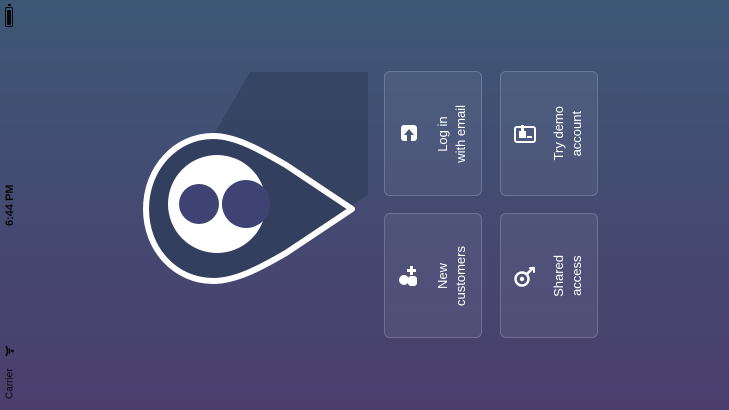 The height and width of the screenshot is (410, 729). I want to click on upload-icon, so click(409, 132).